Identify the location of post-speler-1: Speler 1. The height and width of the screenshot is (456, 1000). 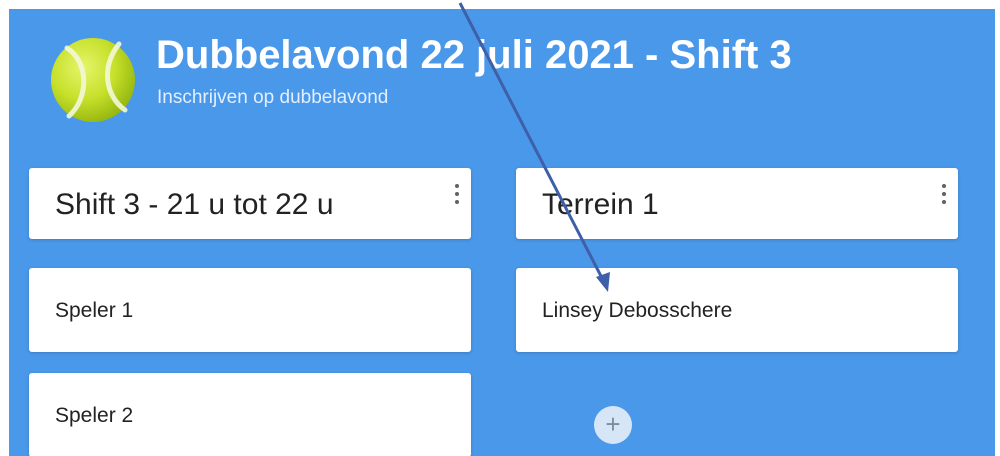
(250, 310).